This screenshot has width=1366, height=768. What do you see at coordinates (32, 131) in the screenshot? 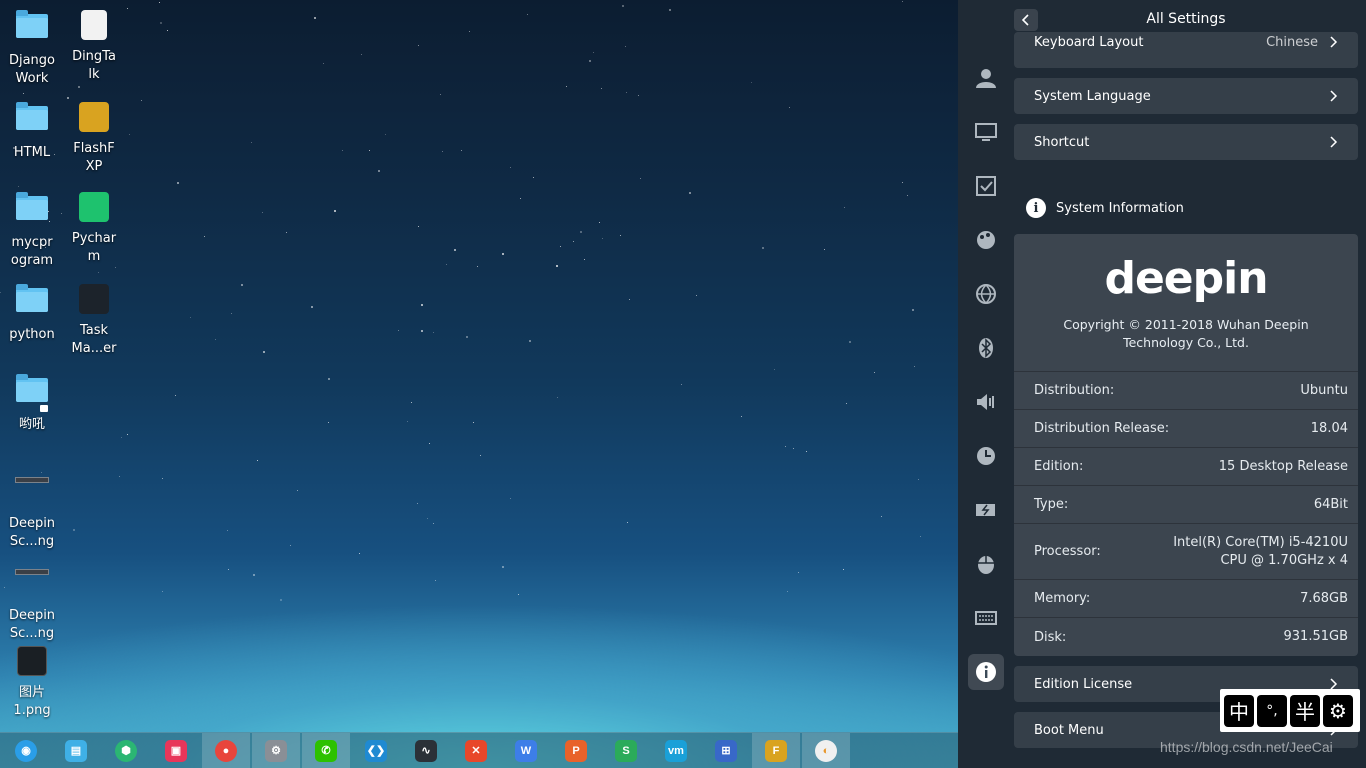
I see `desktop-icon: HTML` at bounding box center [32, 131].